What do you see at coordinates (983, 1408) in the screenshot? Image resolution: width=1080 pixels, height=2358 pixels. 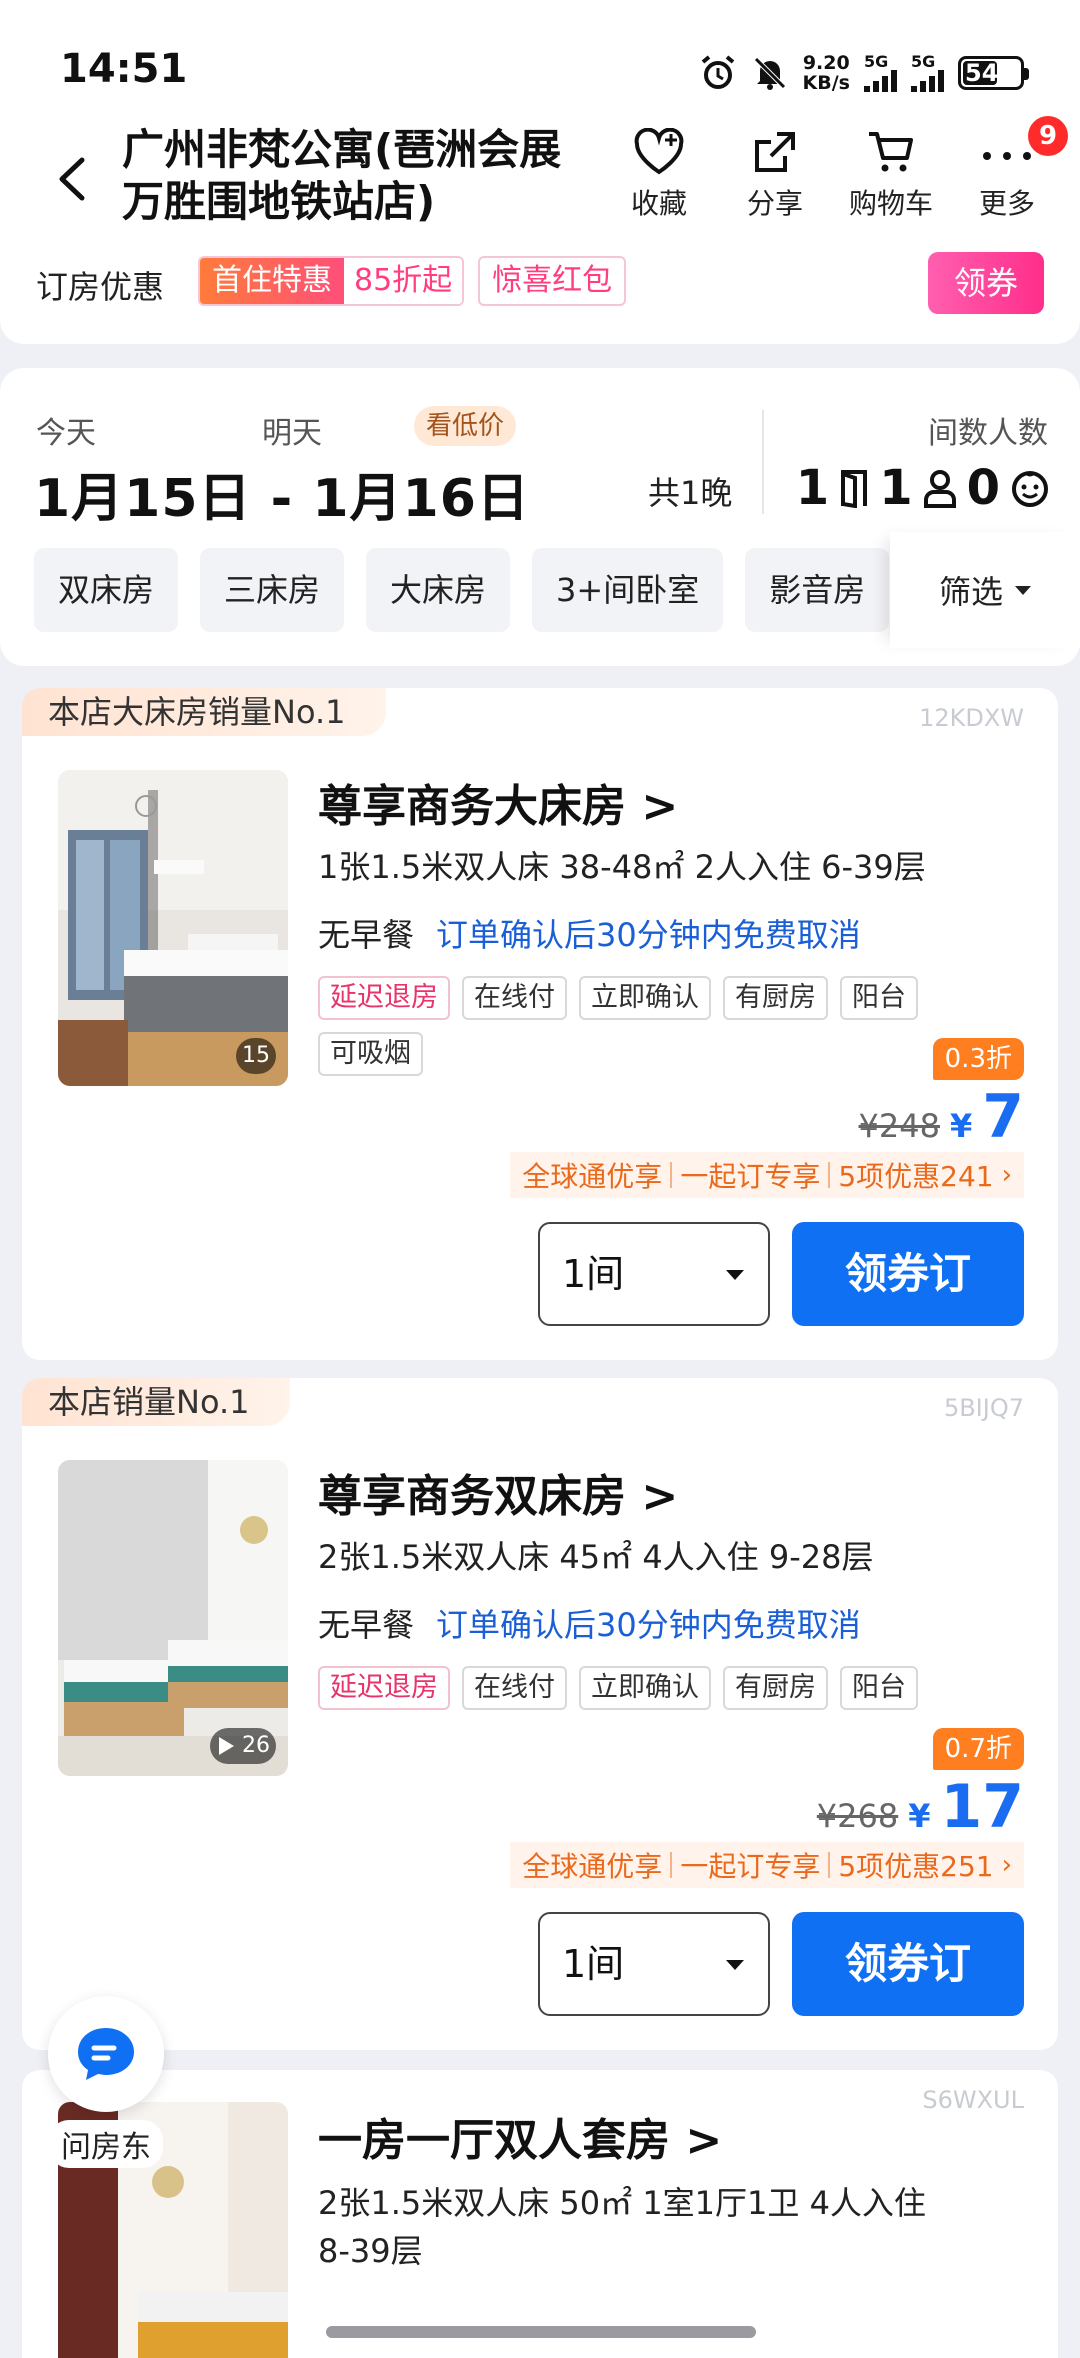 I see `room-code: 5BIJQ7` at bounding box center [983, 1408].